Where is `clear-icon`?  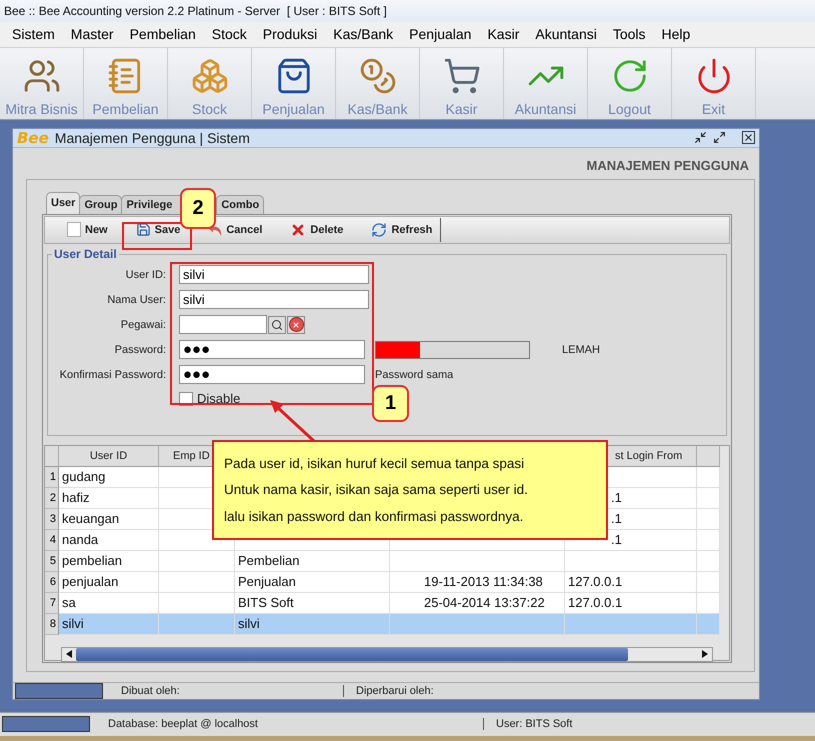
clear-icon is located at coordinates (296, 324).